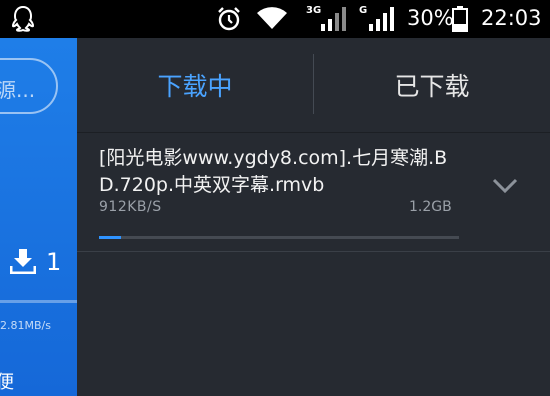 This screenshot has height=396, width=550. Describe the element at coordinates (54, 262) in the screenshot. I see `download-count: 1` at that location.